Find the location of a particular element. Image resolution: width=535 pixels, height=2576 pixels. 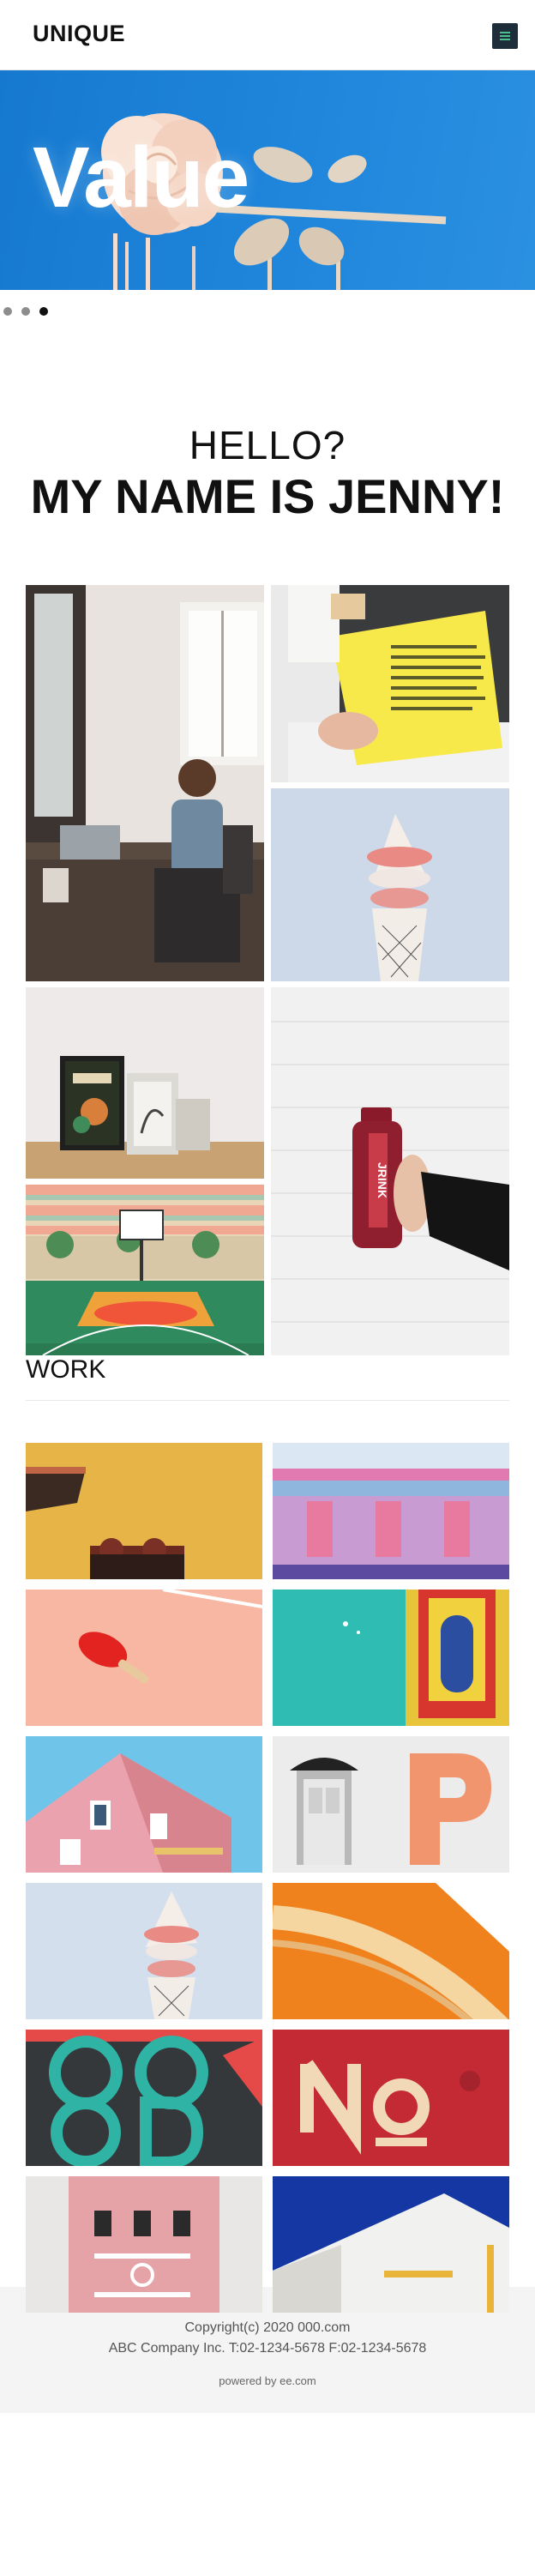

work-image-pastel-building is located at coordinates (391, 1511).